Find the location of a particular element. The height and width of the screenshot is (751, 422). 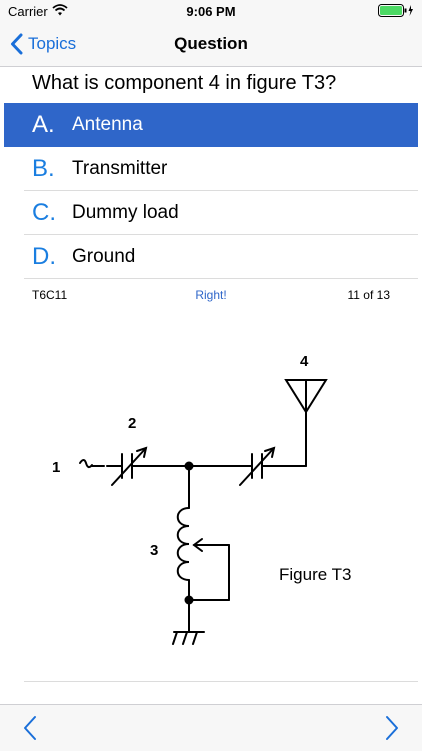

answer-option-c: C. Dummy load is located at coordinates (211, 213).